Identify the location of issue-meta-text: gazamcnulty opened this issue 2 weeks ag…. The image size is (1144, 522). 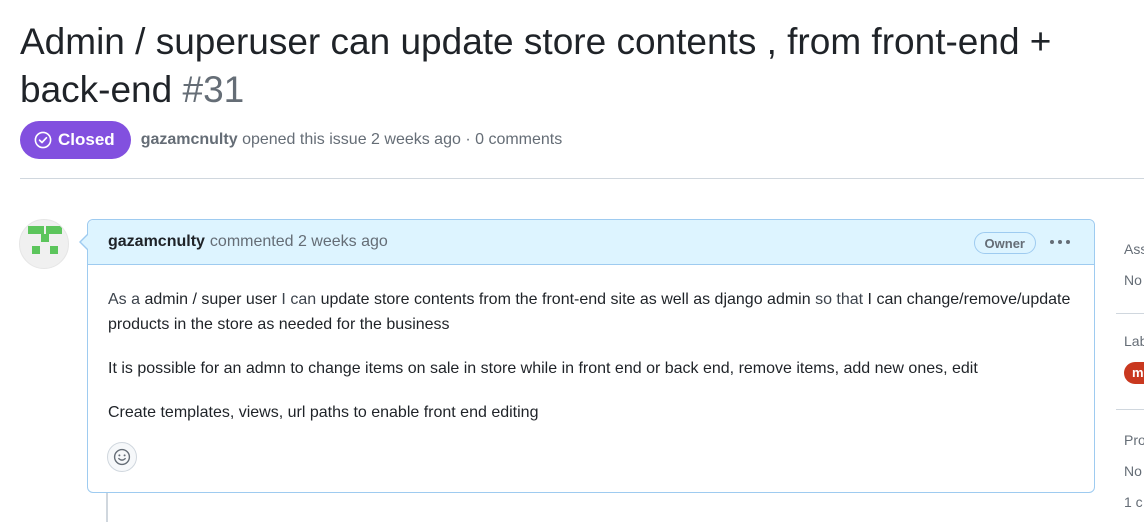
(352, 140).